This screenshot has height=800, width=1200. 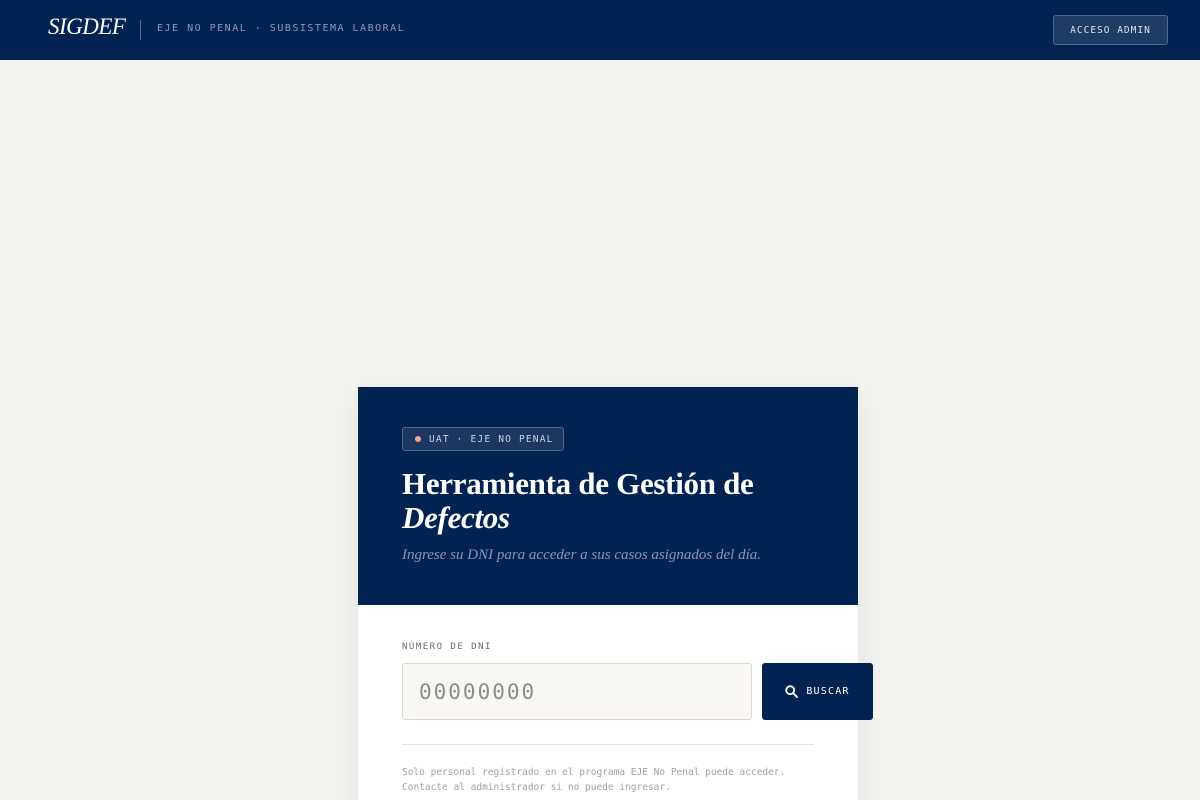 I want to click on search-button: BUSCAR, so click(x=817, y=691).